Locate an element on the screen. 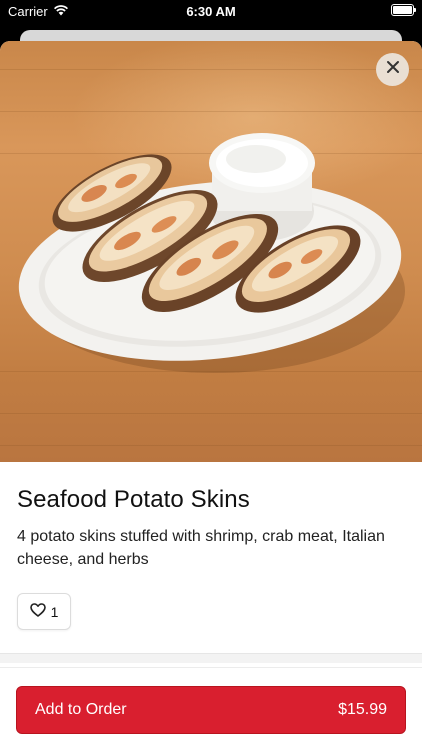  price-label: $15.99 is located at coordinates (362, 709).